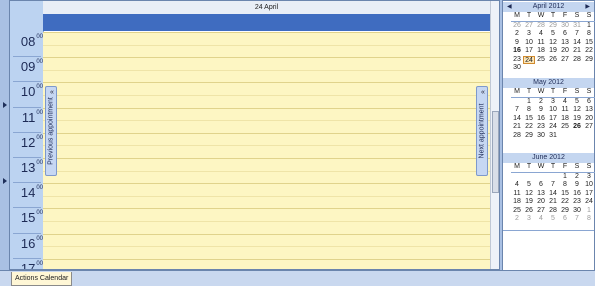 This screenshot has width=595, height=286. I want to click on next-appointment-button: « Next appointment, so click(482, 131).